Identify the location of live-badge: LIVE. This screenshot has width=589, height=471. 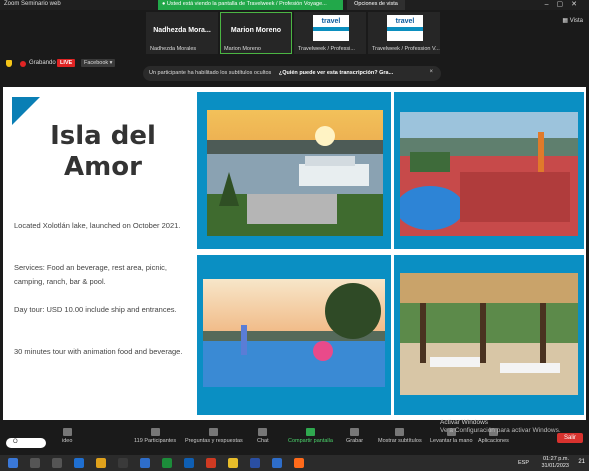
(66, 63).